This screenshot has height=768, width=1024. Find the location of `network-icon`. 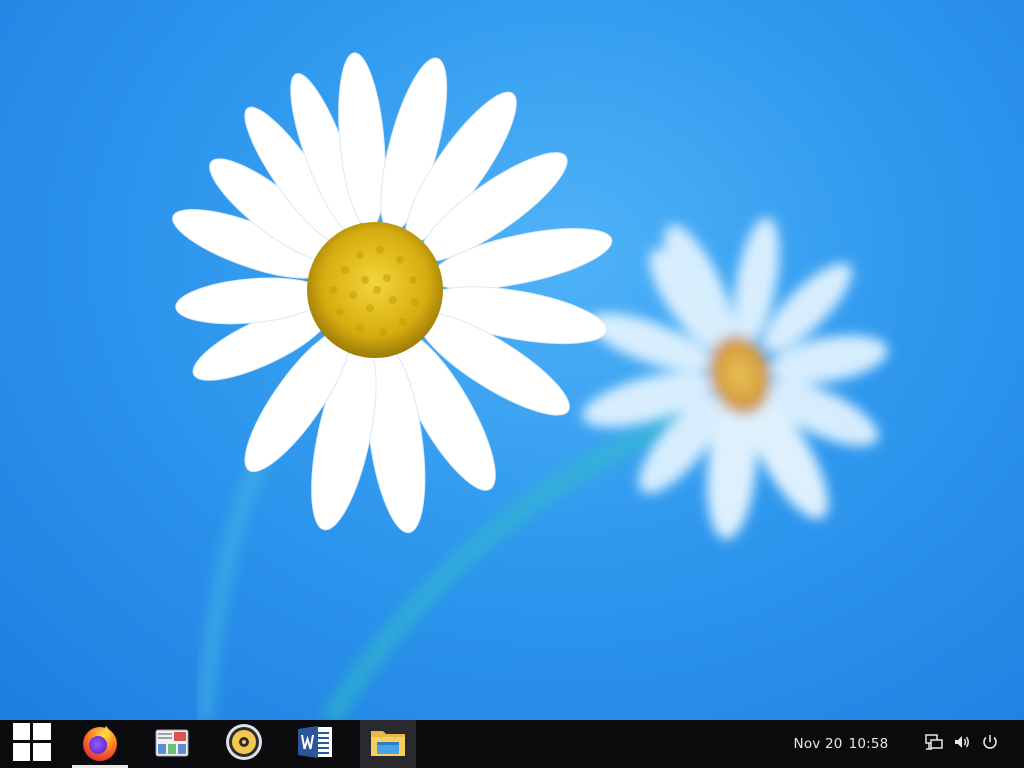

network-icon is located at coordinates (934, 744).